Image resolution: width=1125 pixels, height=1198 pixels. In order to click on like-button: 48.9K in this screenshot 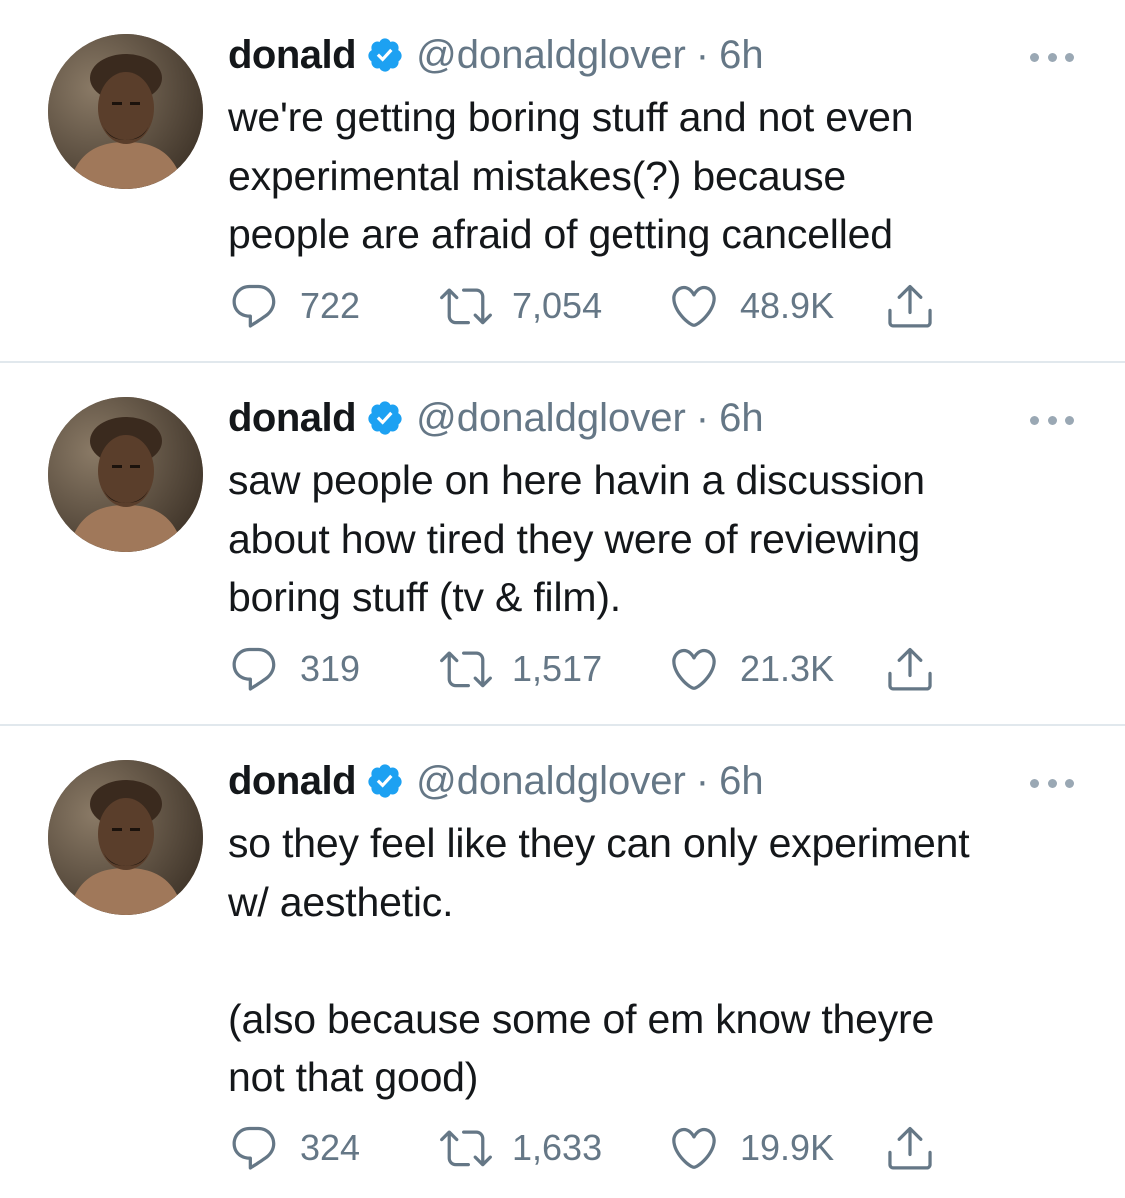, I will do `click(751, 306)`.